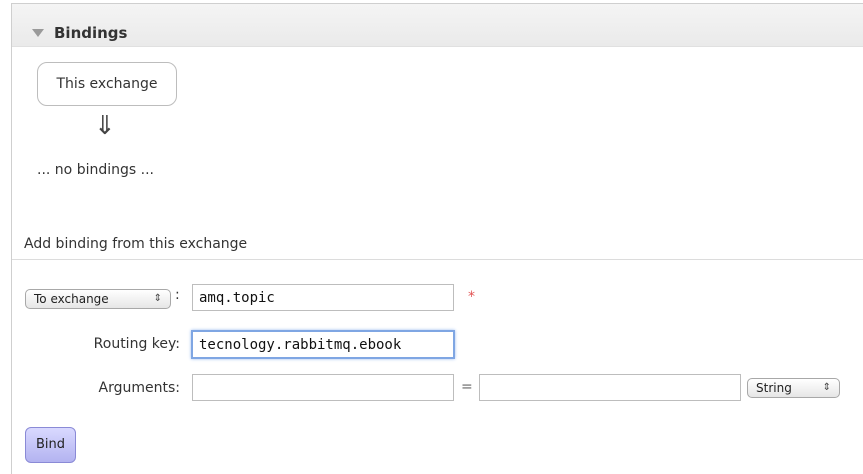 Image resolution: width=863 pixels, height=474 pixels. Describe the element at coordinates (105, 126) in the screenshot. I see `down-arrow-icon: ⇓` at that location.